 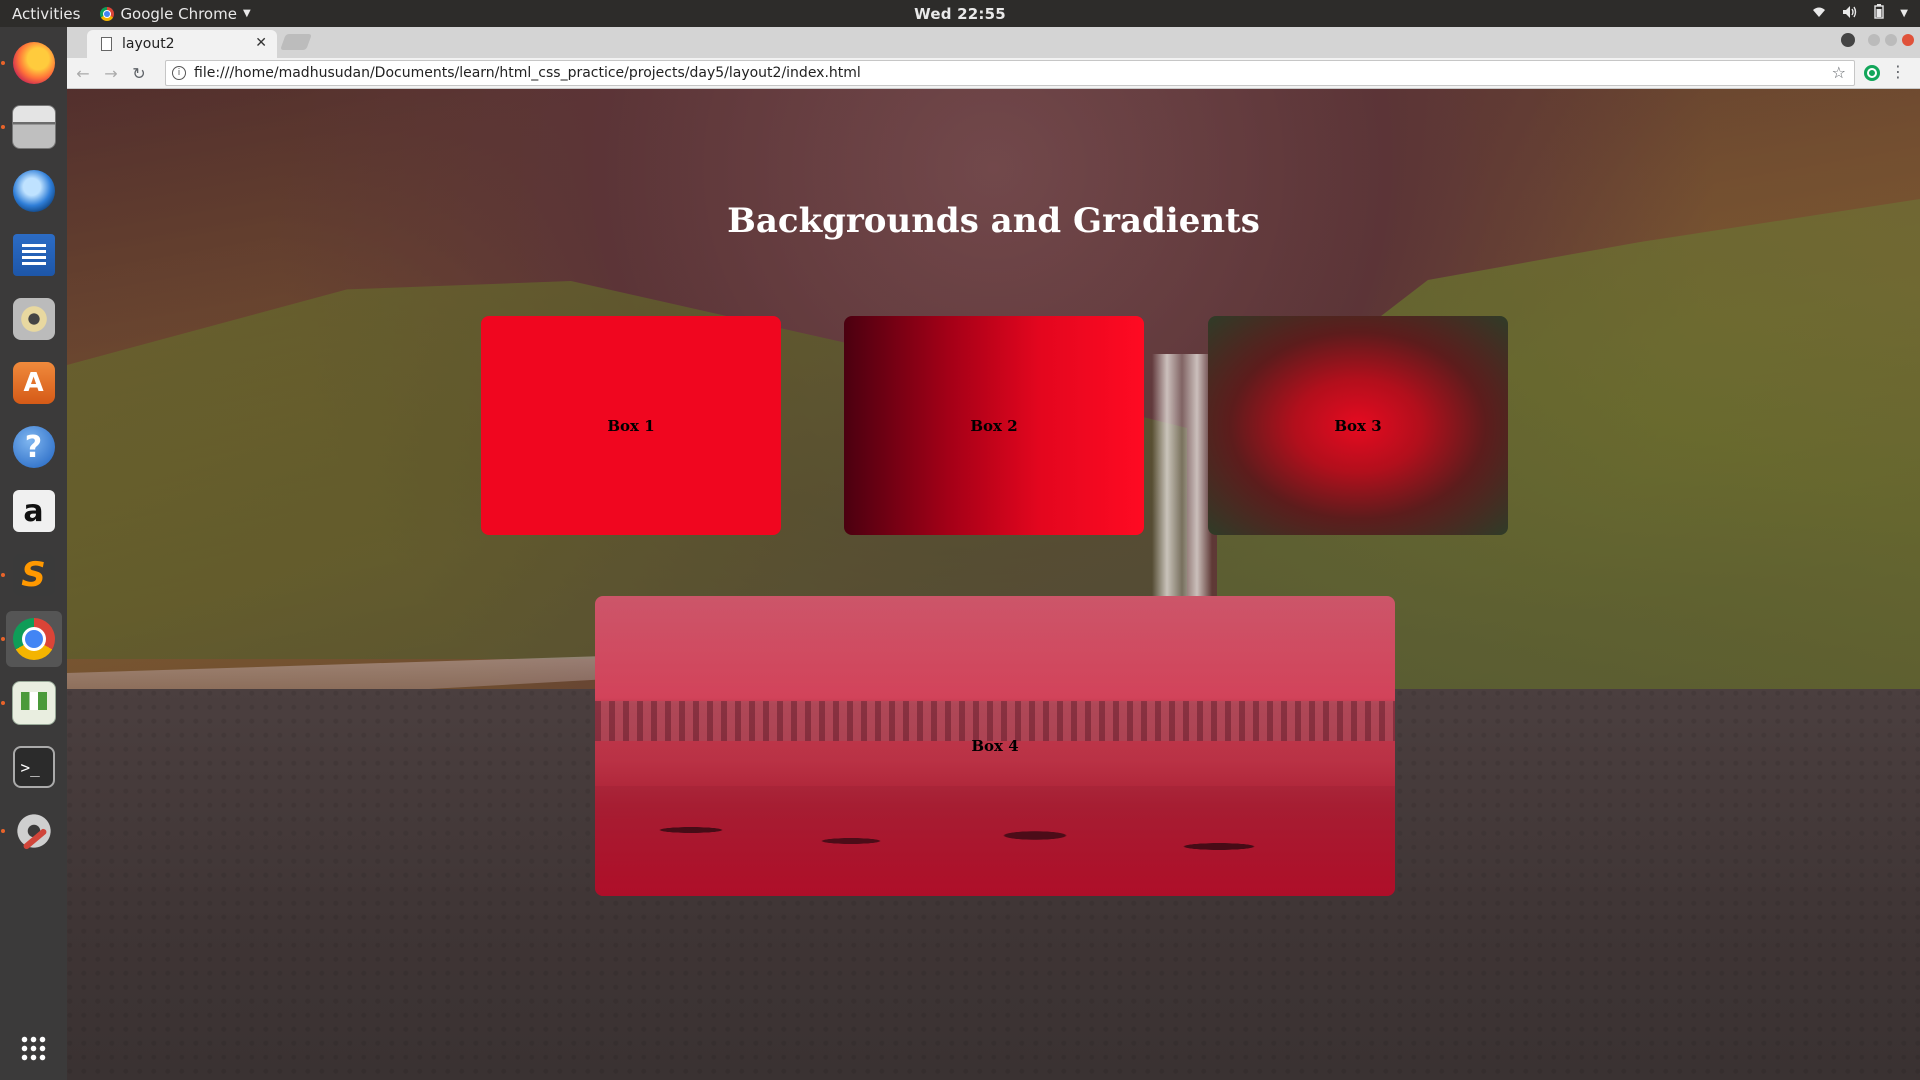 I want to click on writer-icon, so click(x=33, y=255).